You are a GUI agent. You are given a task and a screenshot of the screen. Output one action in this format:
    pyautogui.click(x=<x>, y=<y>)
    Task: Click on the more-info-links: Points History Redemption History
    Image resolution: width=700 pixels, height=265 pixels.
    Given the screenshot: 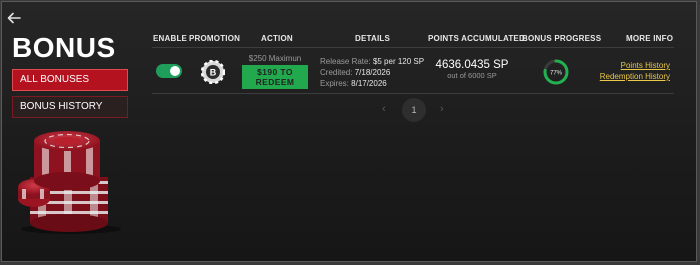 What is the action you would take?
    pyautogui.click(x=633, y=71)
    